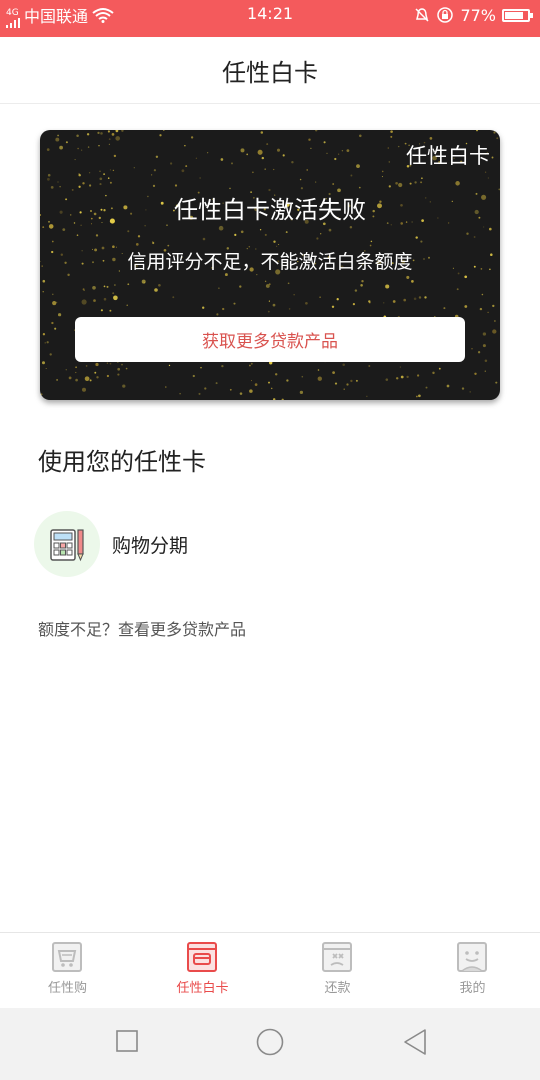  What do you see at coordinates (448, 156) in the screenshot?
I see `card-brand: 任性白卡` at bounding box center [448, 156].